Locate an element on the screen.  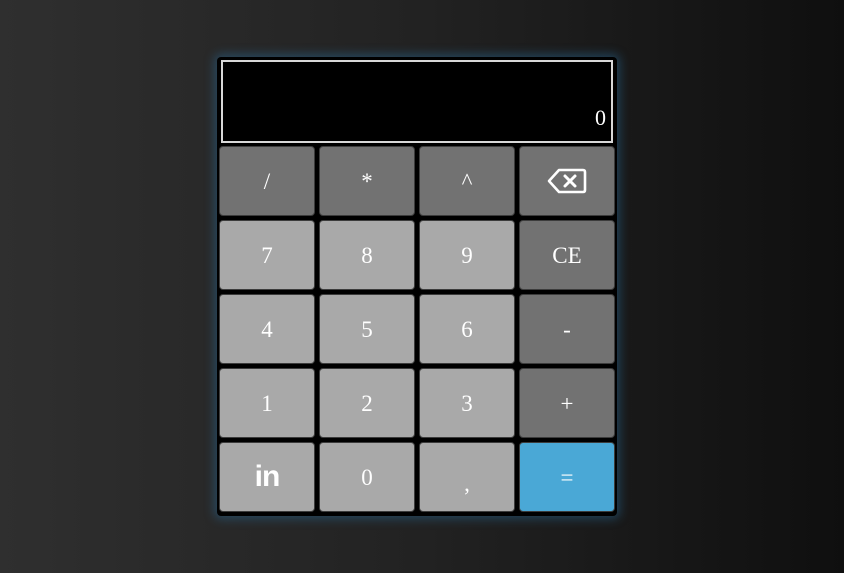
one-button: 1 is located at coordinates (267, 403).